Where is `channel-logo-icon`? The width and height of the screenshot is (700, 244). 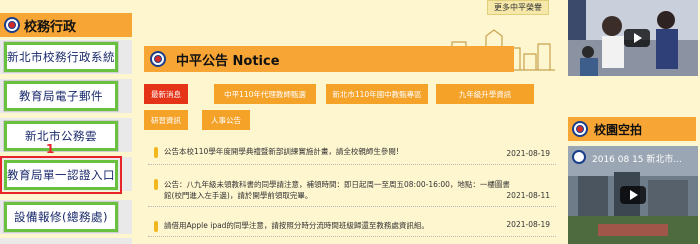
channel-logo-icon is located at coordinates (579, 157).